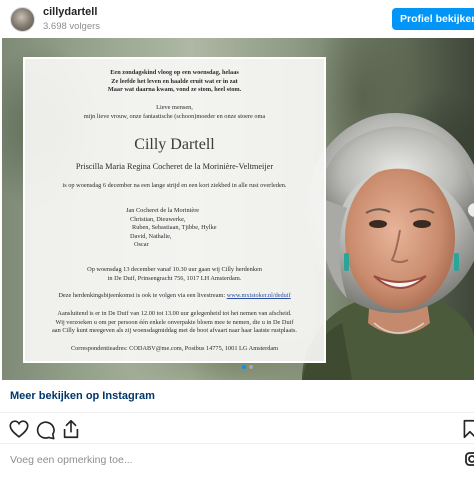  I want to click on view-more-on-instagram-link: Meer bekijken op Instagram, so click(82, 396).